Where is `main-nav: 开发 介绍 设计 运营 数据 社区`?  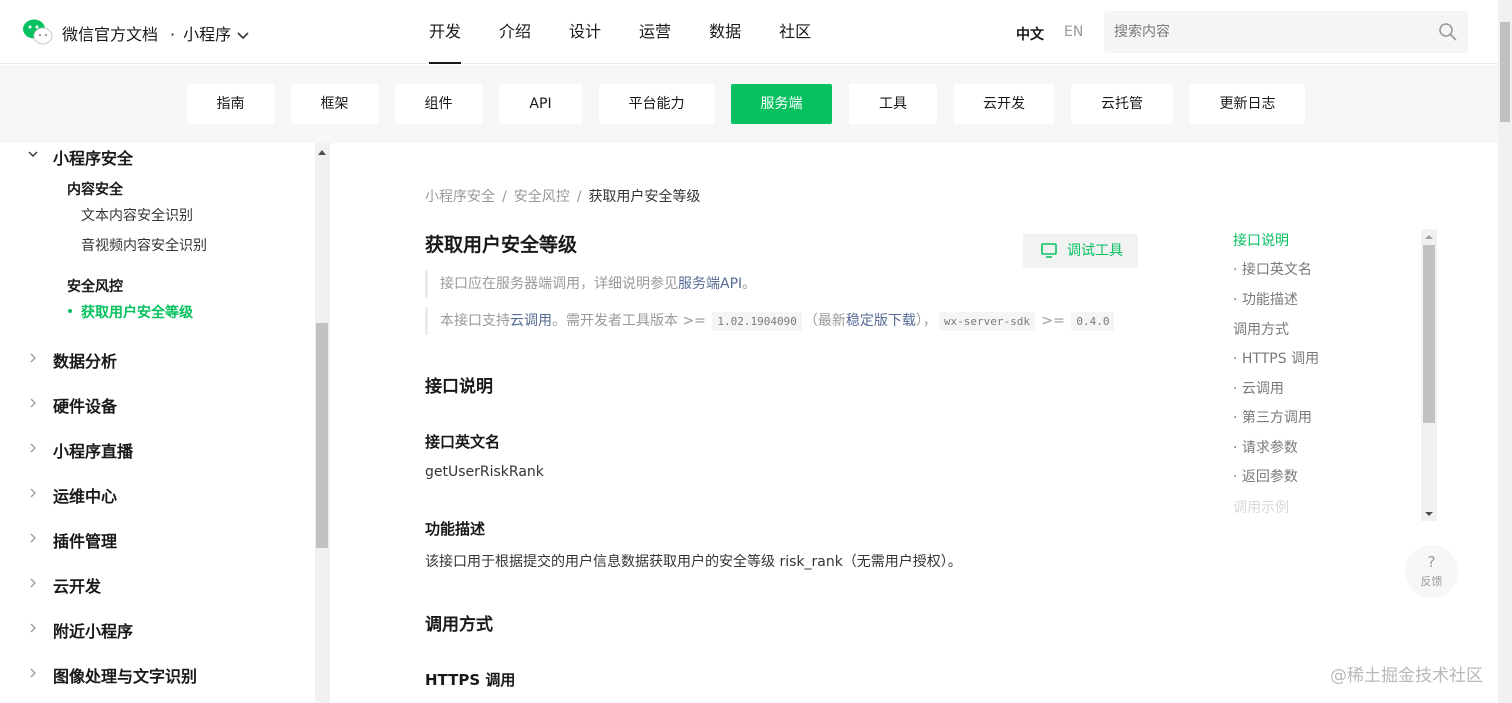 main-nav: 开发 介绍 设计 运营 数据 社区 is located at coordinates (620, 32).